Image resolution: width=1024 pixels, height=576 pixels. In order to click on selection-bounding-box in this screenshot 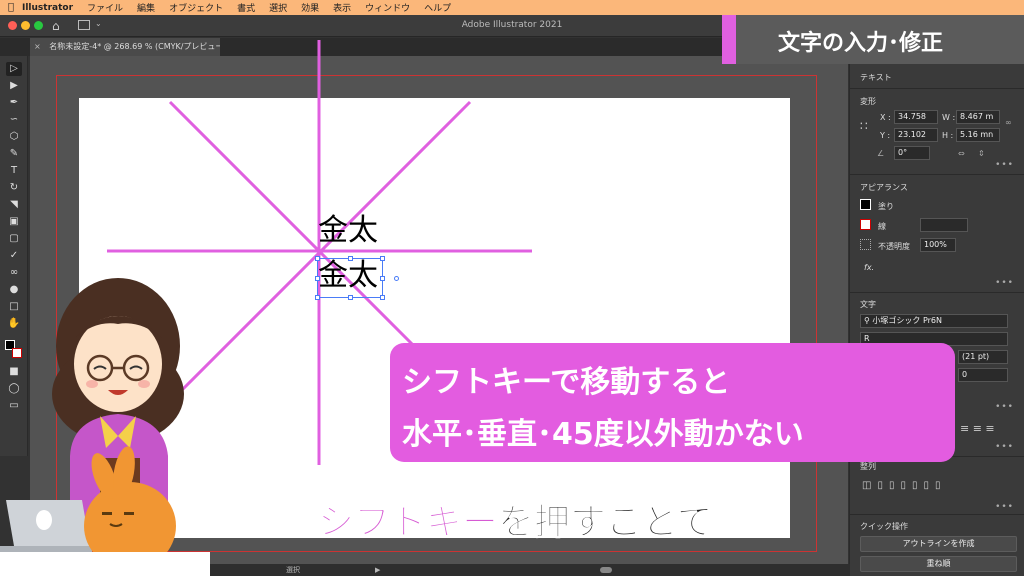, I will do `click(357, 278)`.